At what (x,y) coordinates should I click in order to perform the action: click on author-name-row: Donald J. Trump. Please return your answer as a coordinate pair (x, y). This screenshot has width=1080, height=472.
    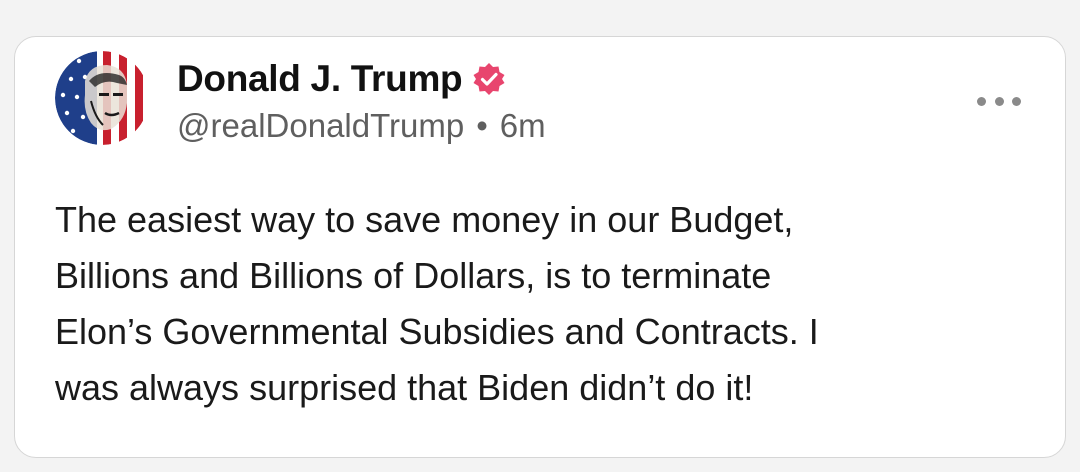
    Looking at the image, I should click on (341, 79).